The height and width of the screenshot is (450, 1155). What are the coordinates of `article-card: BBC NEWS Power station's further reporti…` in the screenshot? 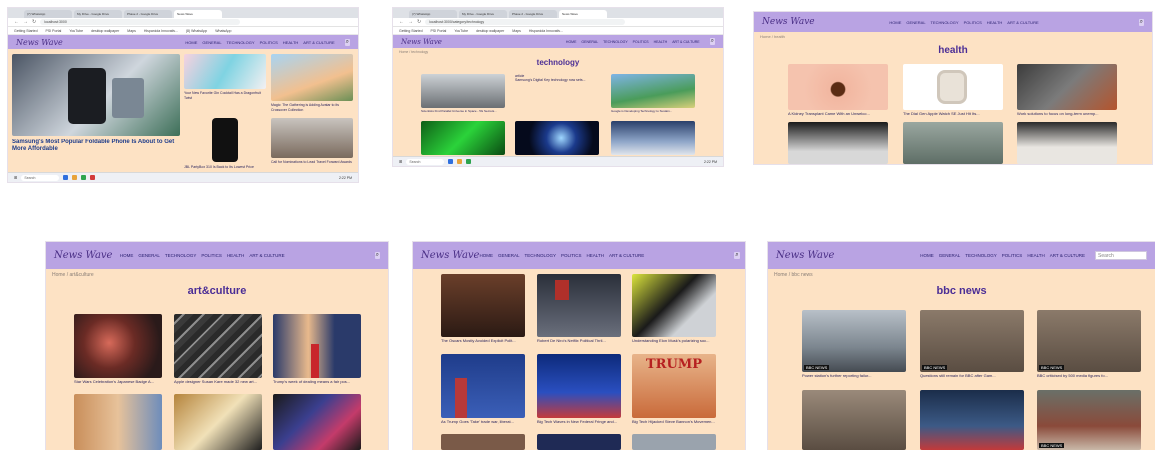 It's located at (854, 344).